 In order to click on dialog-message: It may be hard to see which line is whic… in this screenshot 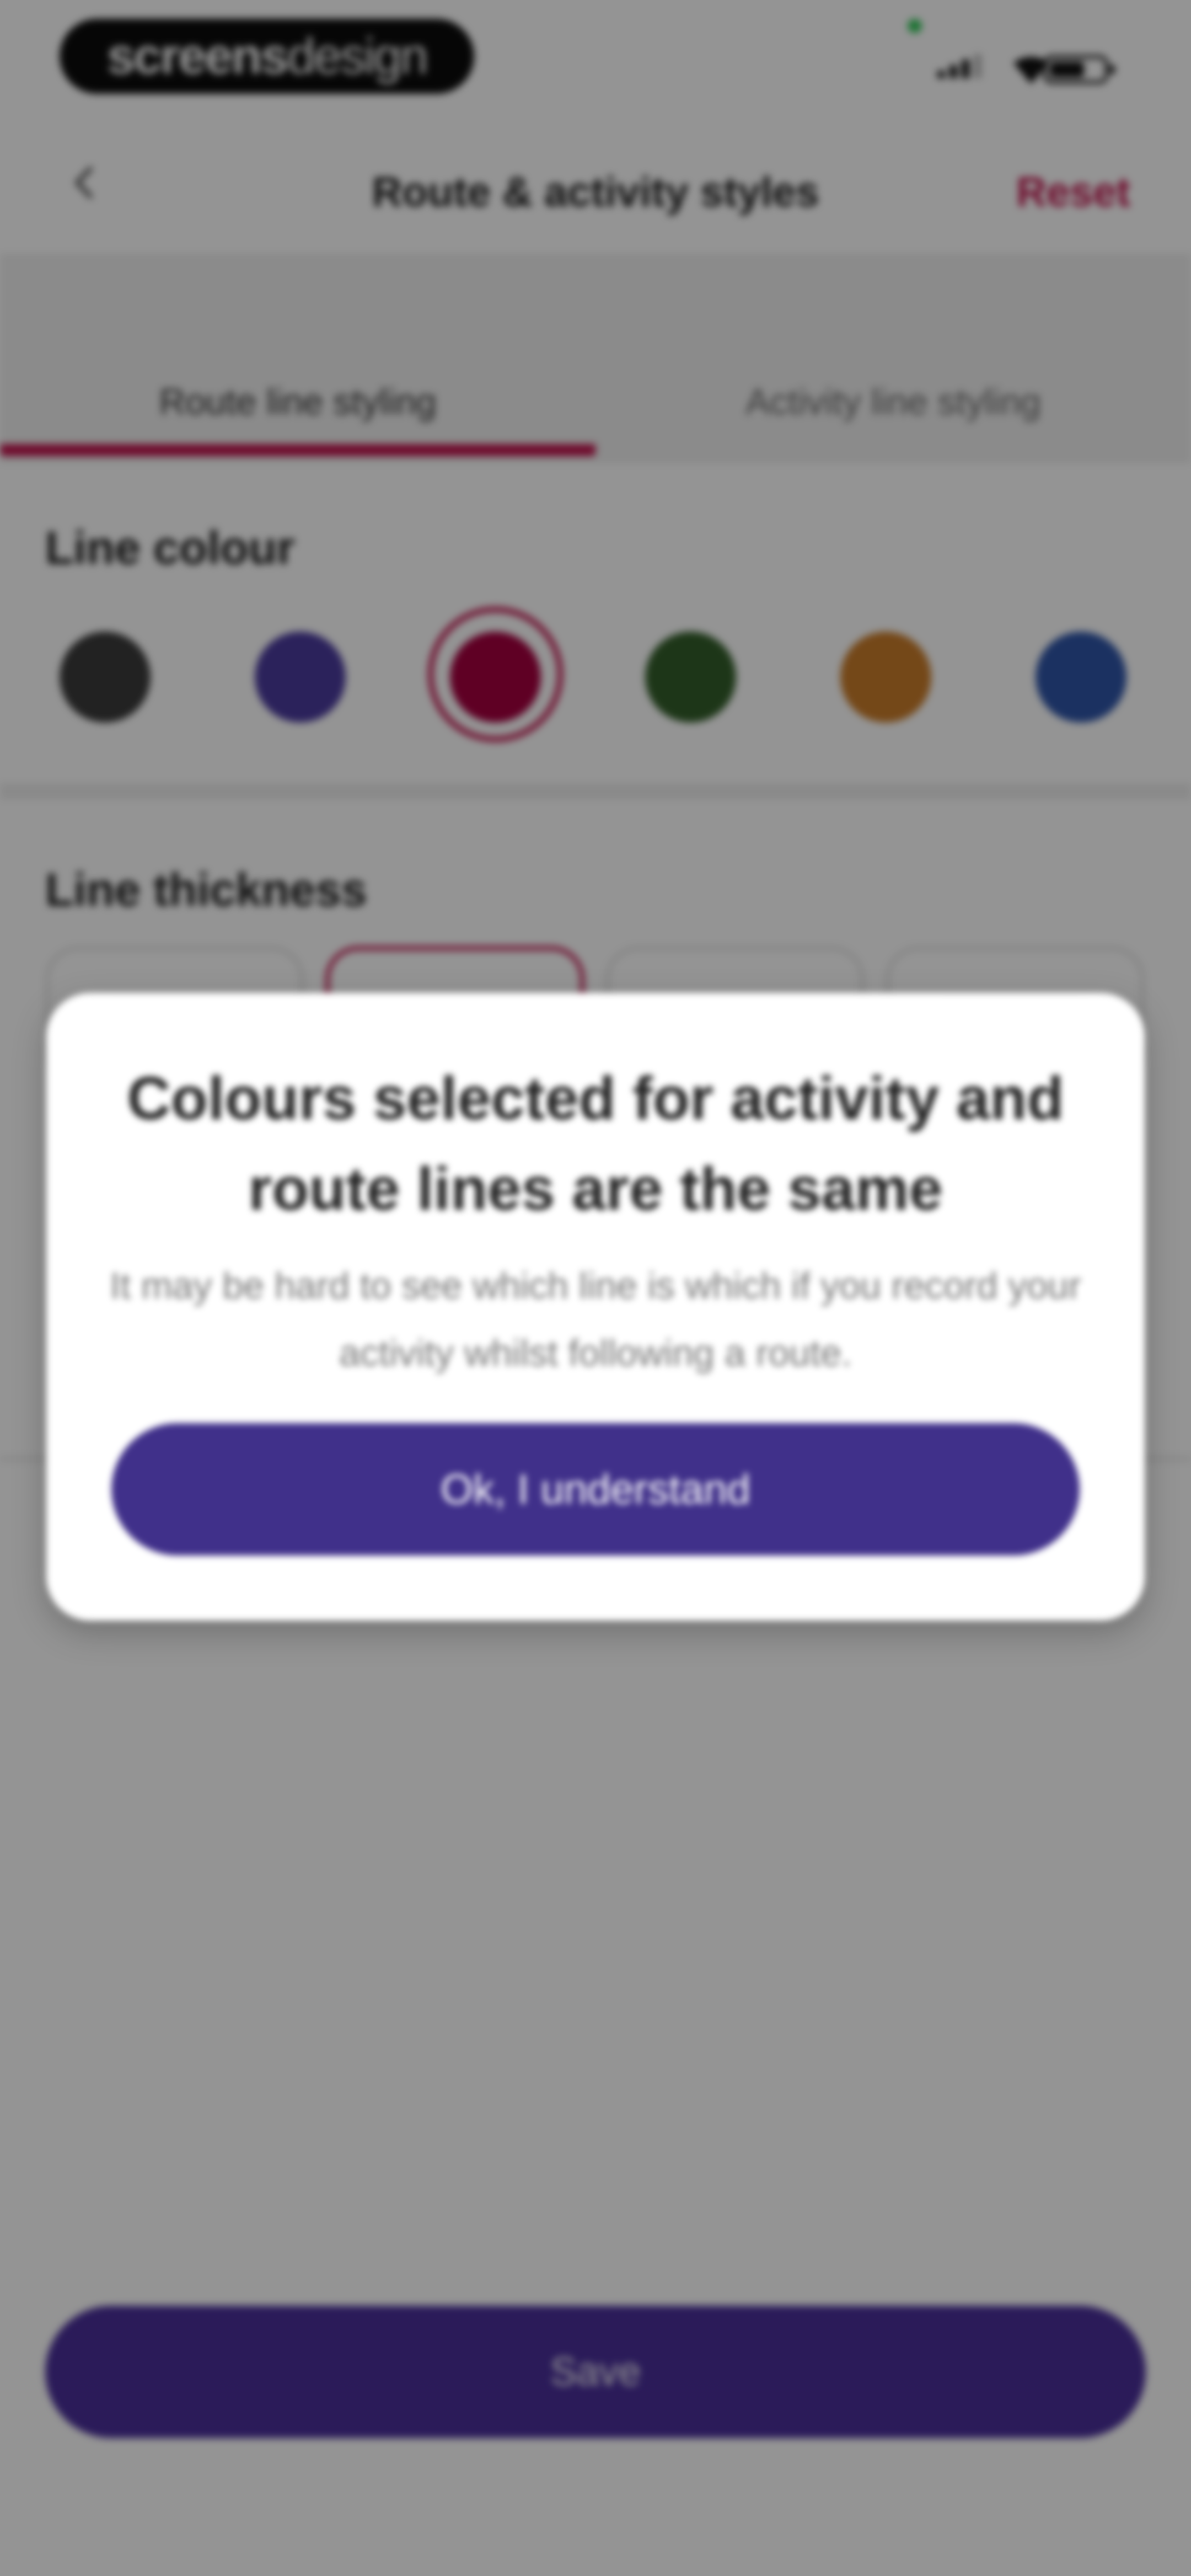, I will do `click(595, 1319)`.